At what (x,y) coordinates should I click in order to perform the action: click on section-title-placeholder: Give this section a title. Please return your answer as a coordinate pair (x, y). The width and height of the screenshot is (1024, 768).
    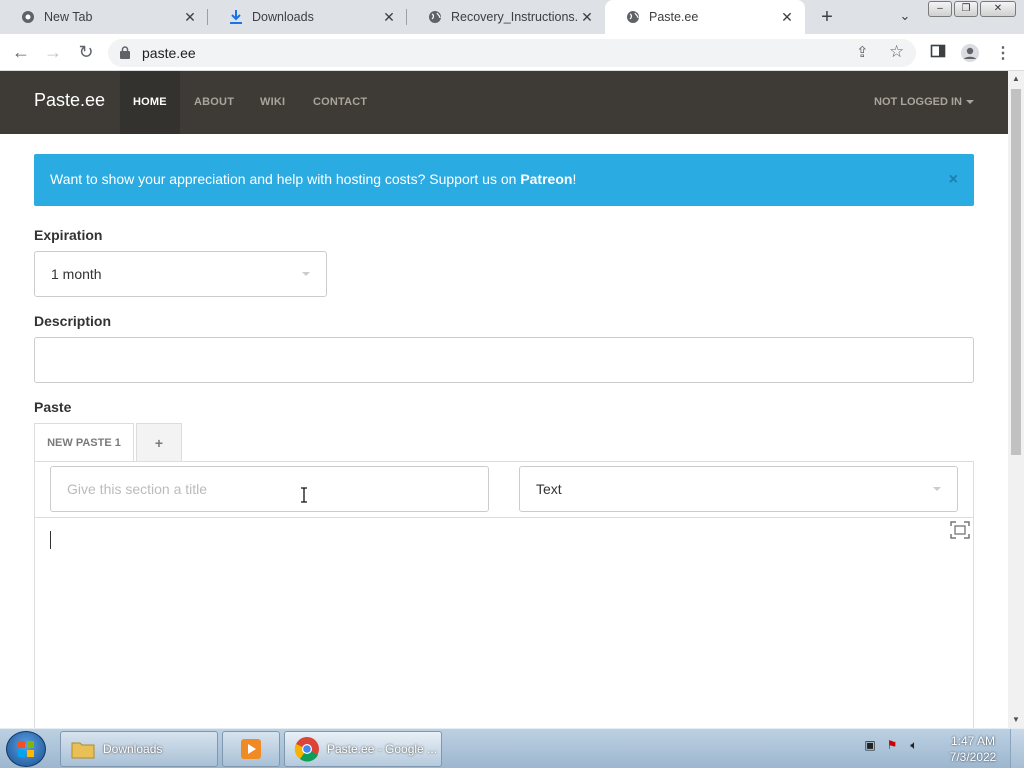
    Looking at the image, I should click on (137, 489).